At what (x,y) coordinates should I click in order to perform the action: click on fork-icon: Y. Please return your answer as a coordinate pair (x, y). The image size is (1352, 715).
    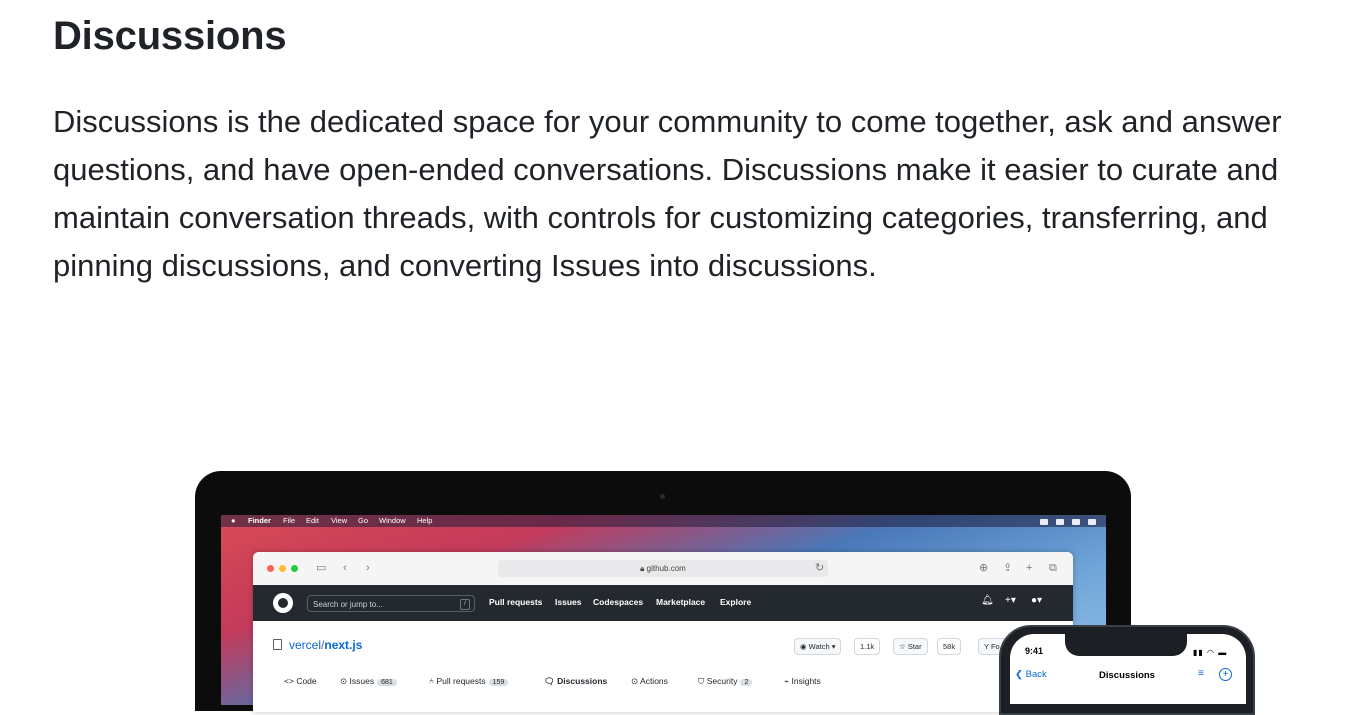
    Looking at the image, I should click on (986, 646).